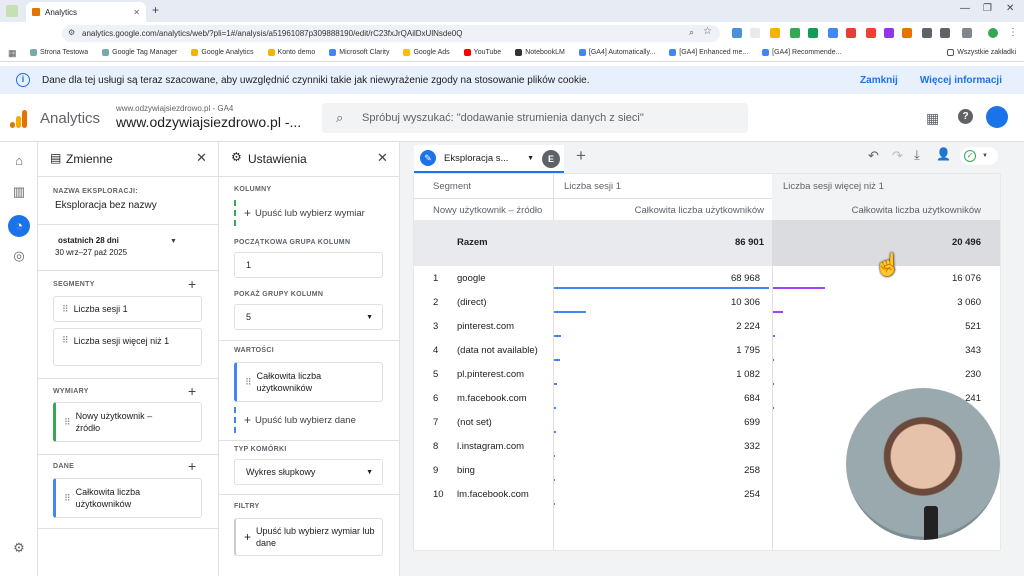 This screenshot has height=576, width=1024. What do you see at coordinates (436, 398) in the screenshot?
I see `row-rank: 6` at bounding box center [436, 398].